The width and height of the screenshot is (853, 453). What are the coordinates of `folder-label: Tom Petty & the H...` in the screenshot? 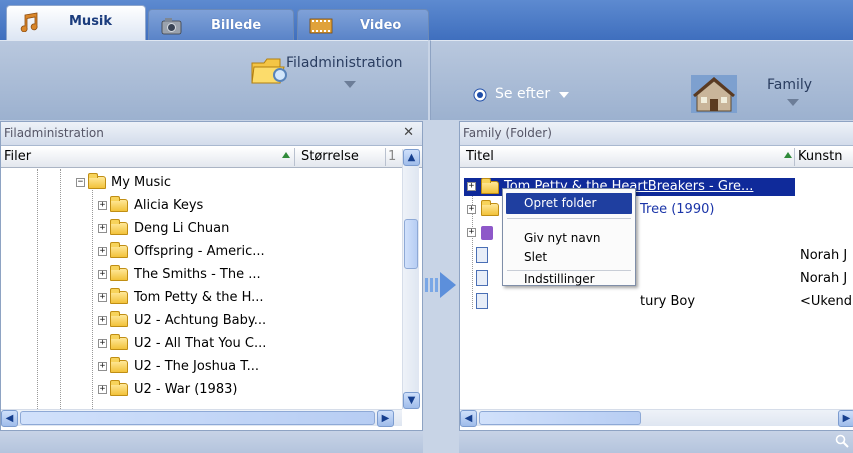 It's located at (199, 297).